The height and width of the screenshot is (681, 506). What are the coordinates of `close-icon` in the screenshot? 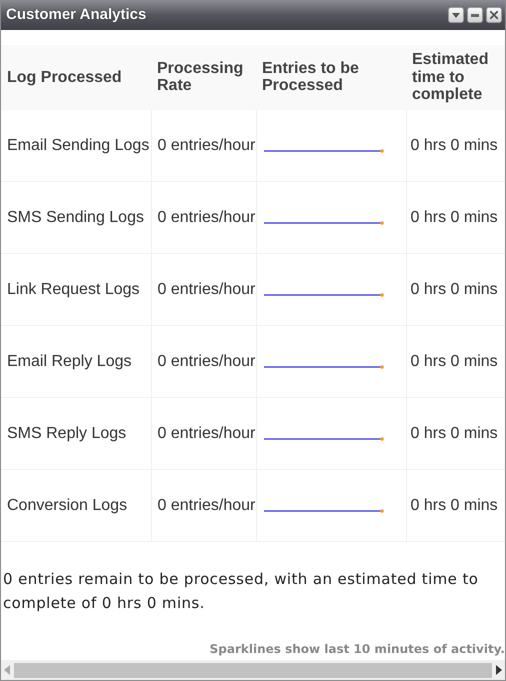 It's located at (494, 15).